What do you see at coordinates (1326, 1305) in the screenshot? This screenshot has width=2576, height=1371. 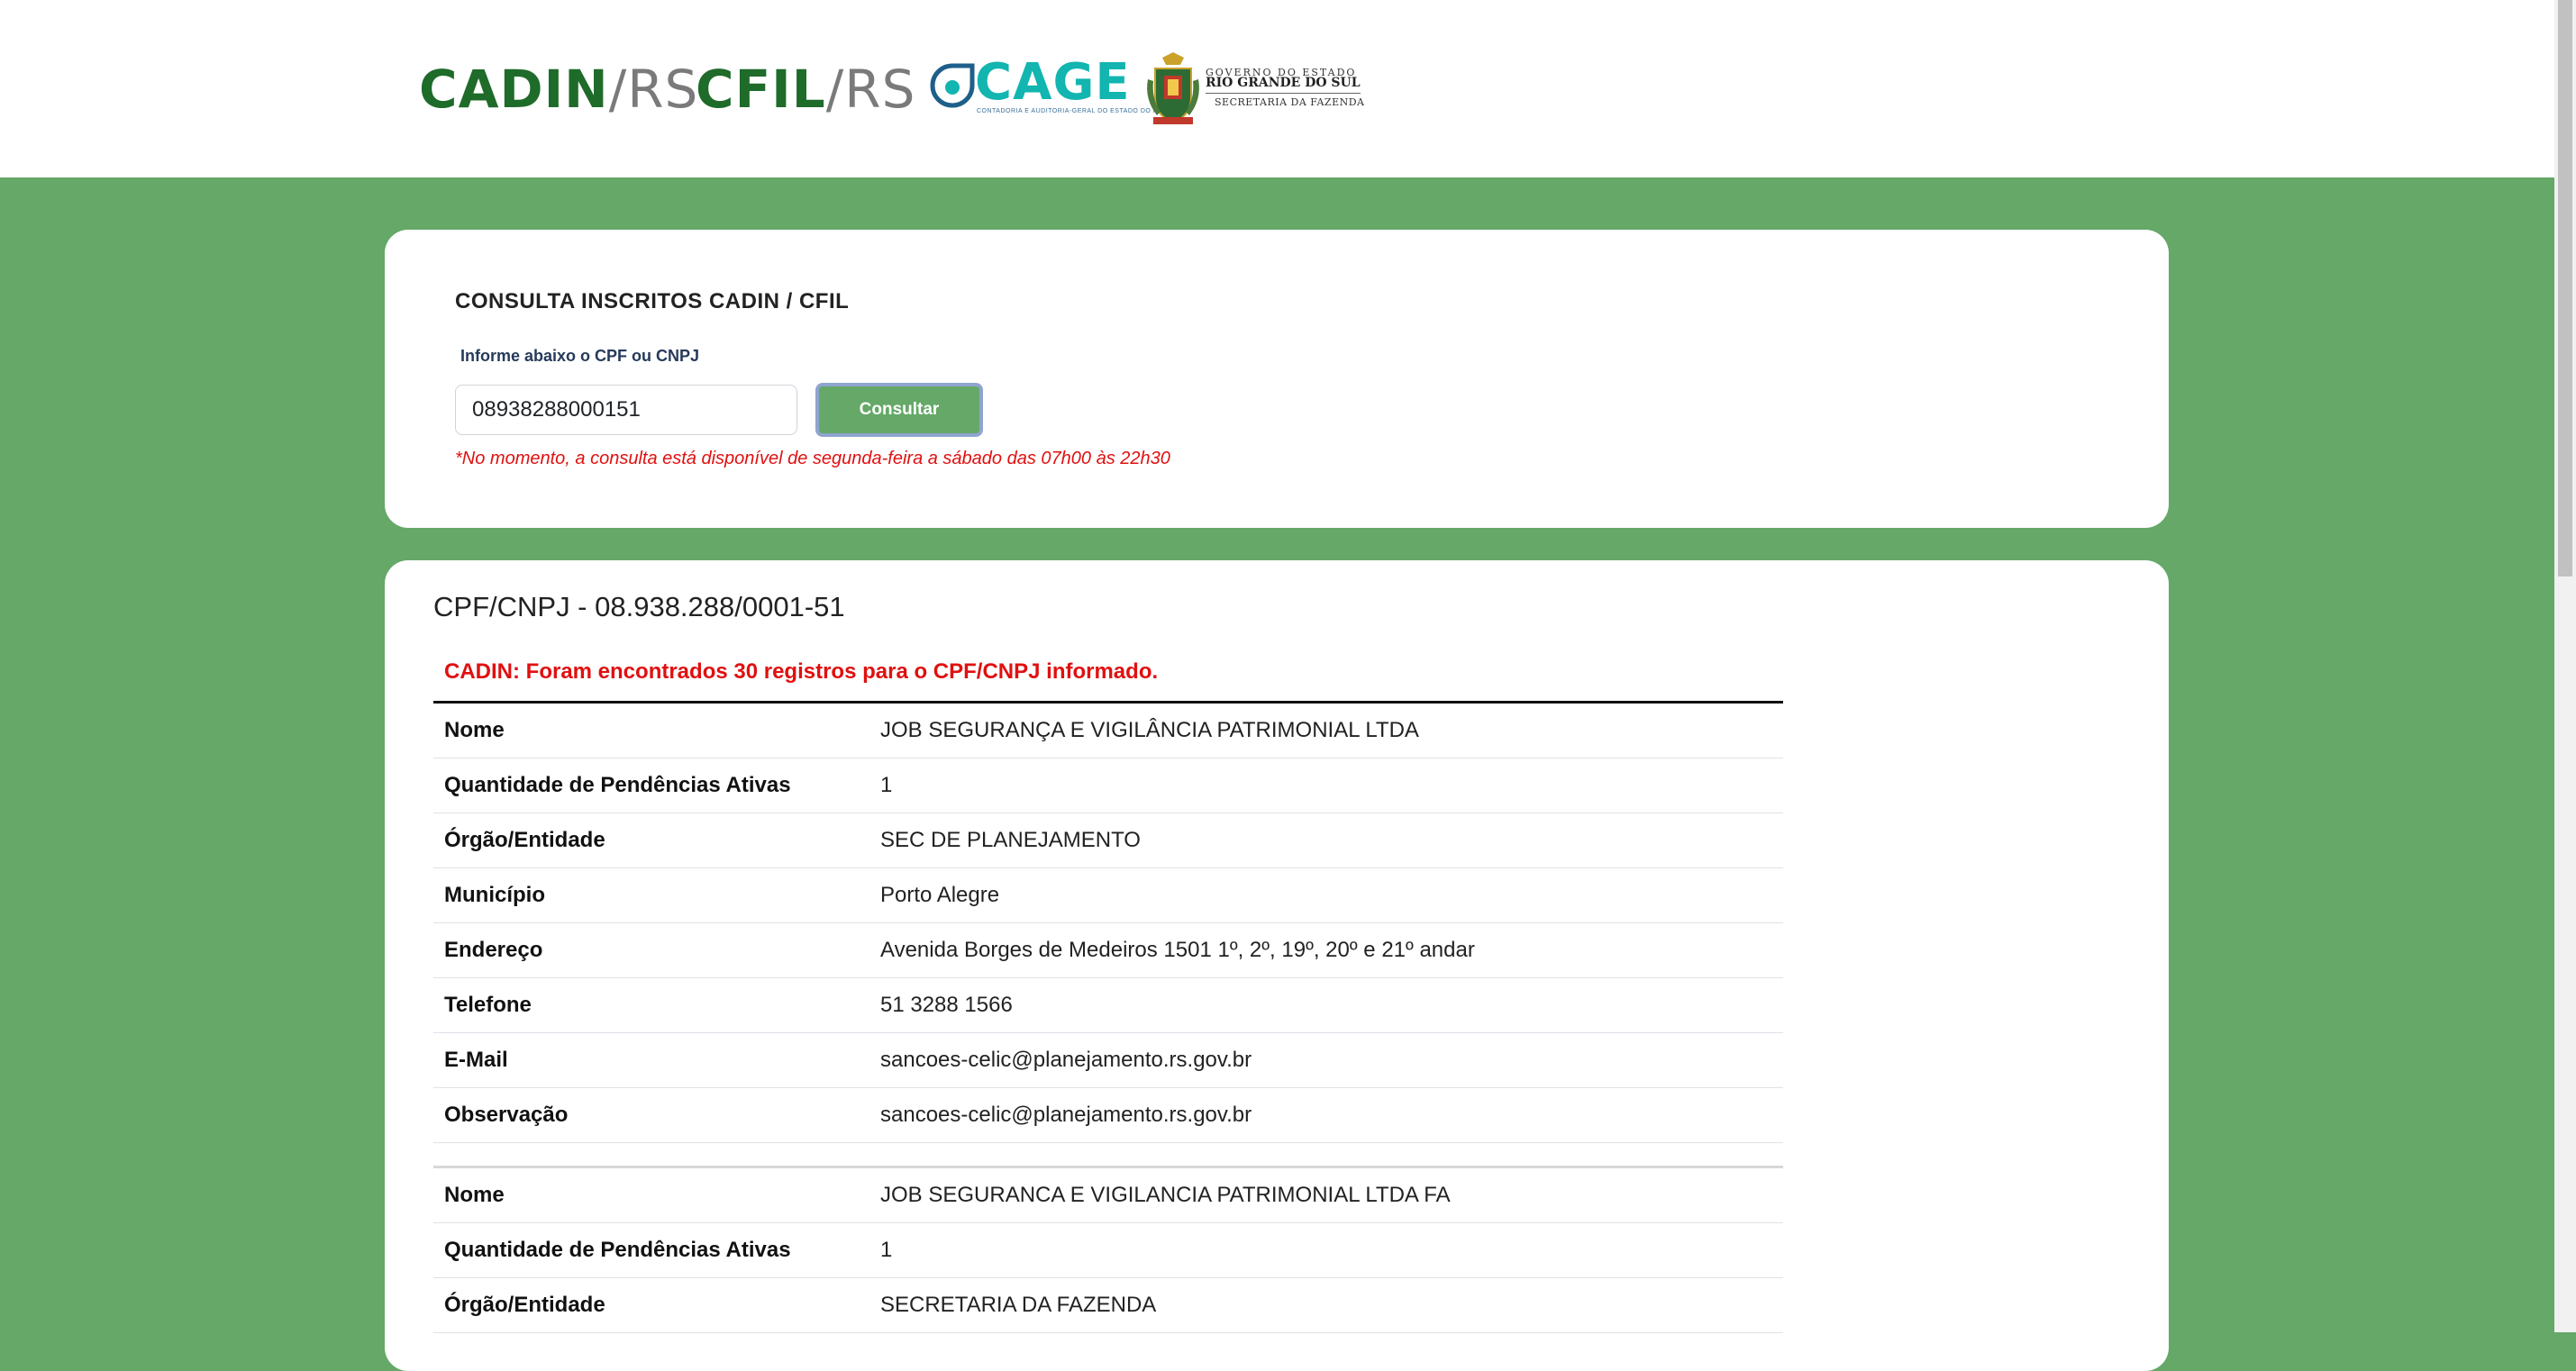 I see `row-value: SECRETARIA DA FAZENDA` at bounding box center [1326, 1305].